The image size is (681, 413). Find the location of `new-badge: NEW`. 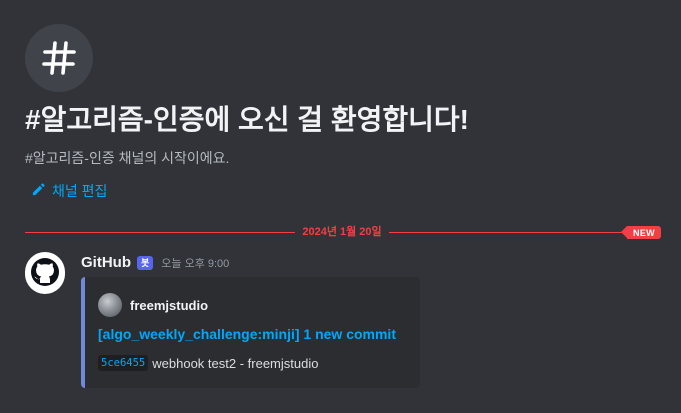

new-badge: NEW is located at coordinates (641, 232).